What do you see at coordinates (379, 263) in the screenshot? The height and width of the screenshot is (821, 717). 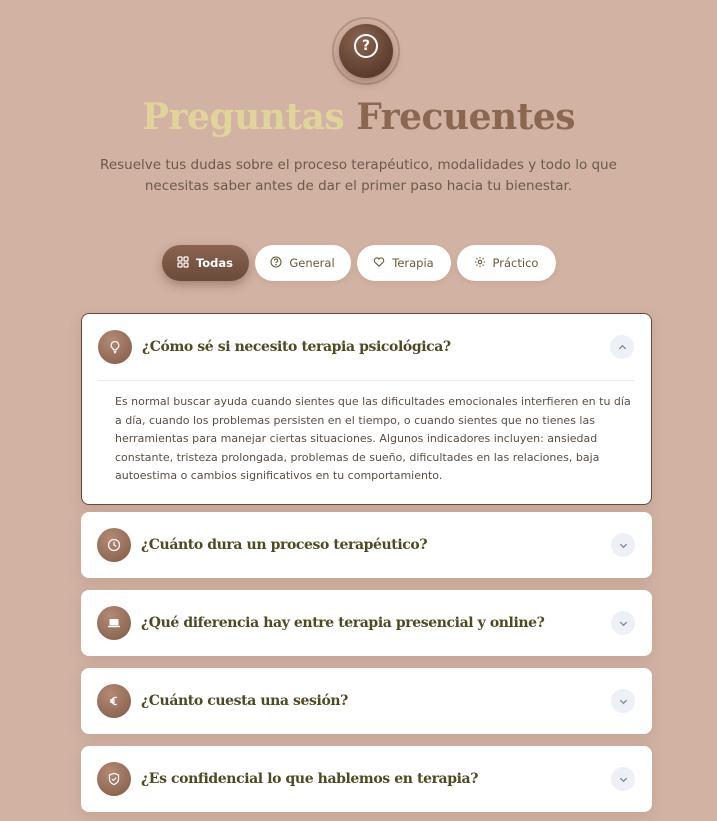 I see `heart-icon` at bounding box center [379, 263].